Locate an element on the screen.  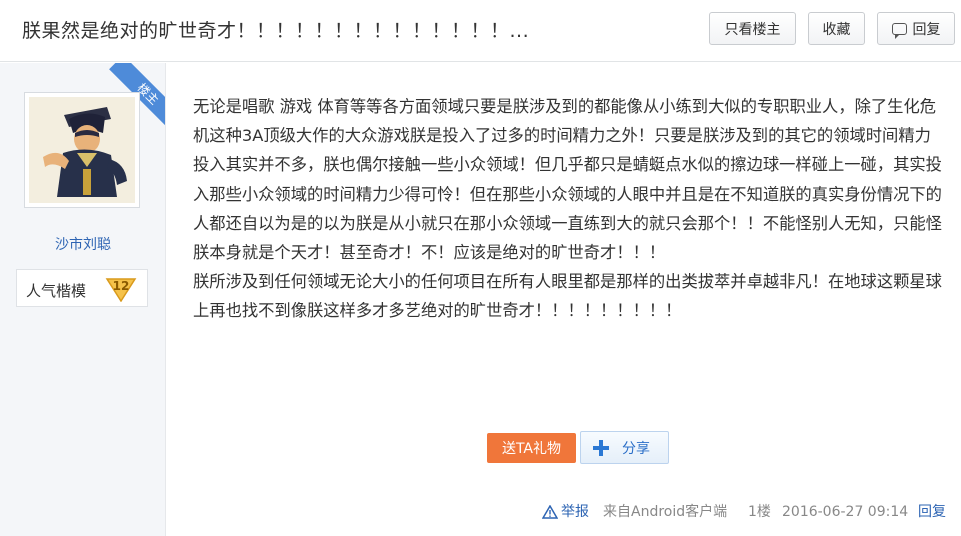
report-label: 举报 is located at coordinates (575, 512).